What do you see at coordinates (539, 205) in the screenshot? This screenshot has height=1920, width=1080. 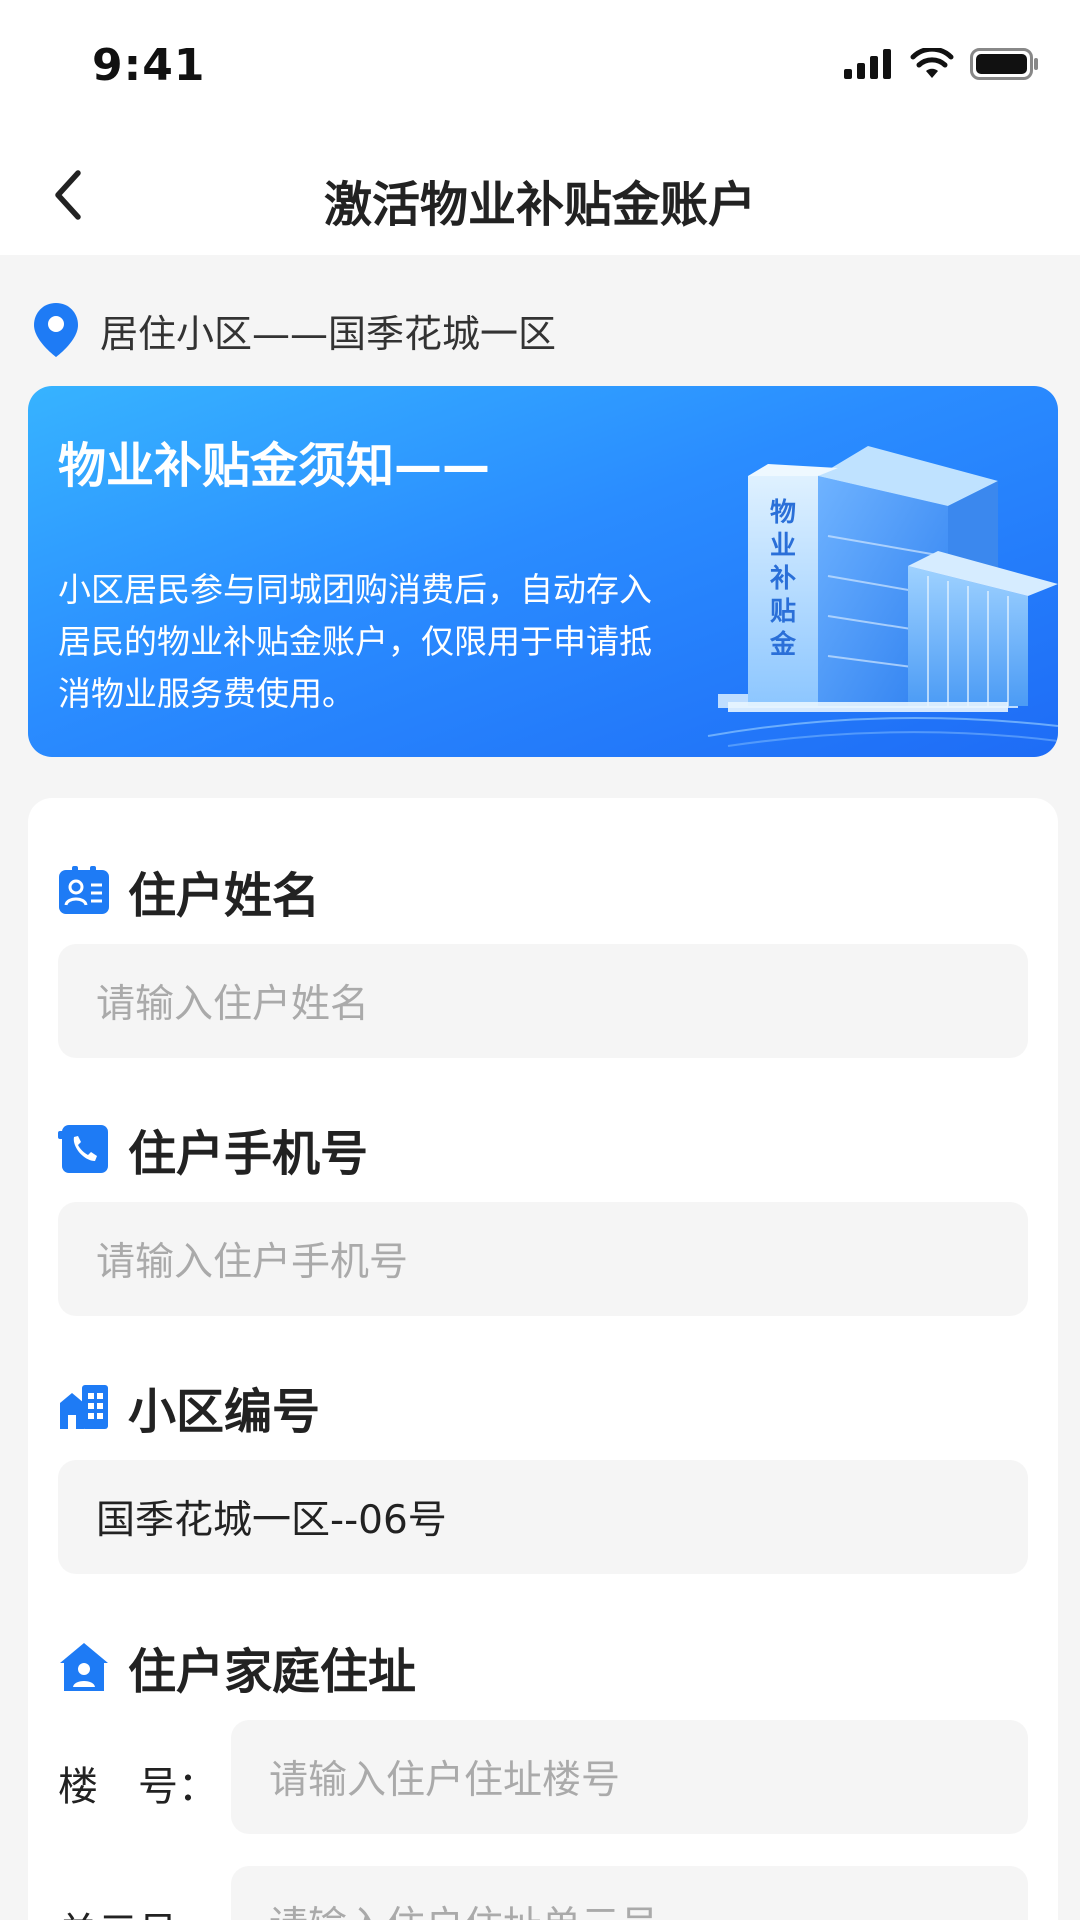 I see `page-title: 激活物业补贴金账户` at bounding box center [539, 205].